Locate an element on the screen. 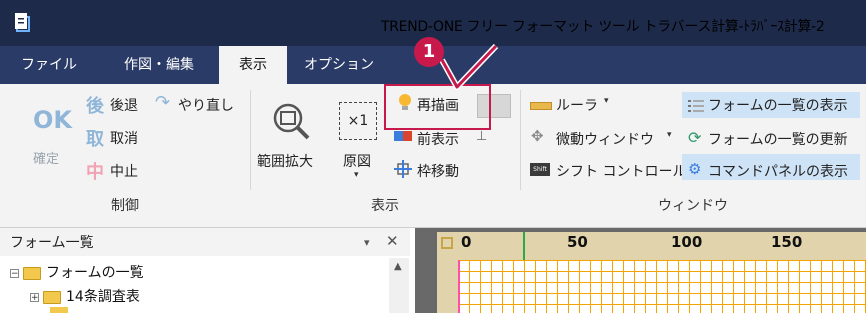 The height and width of the screenshot is (313, 866). ok-button: OK is located at coordinates (52, 120).